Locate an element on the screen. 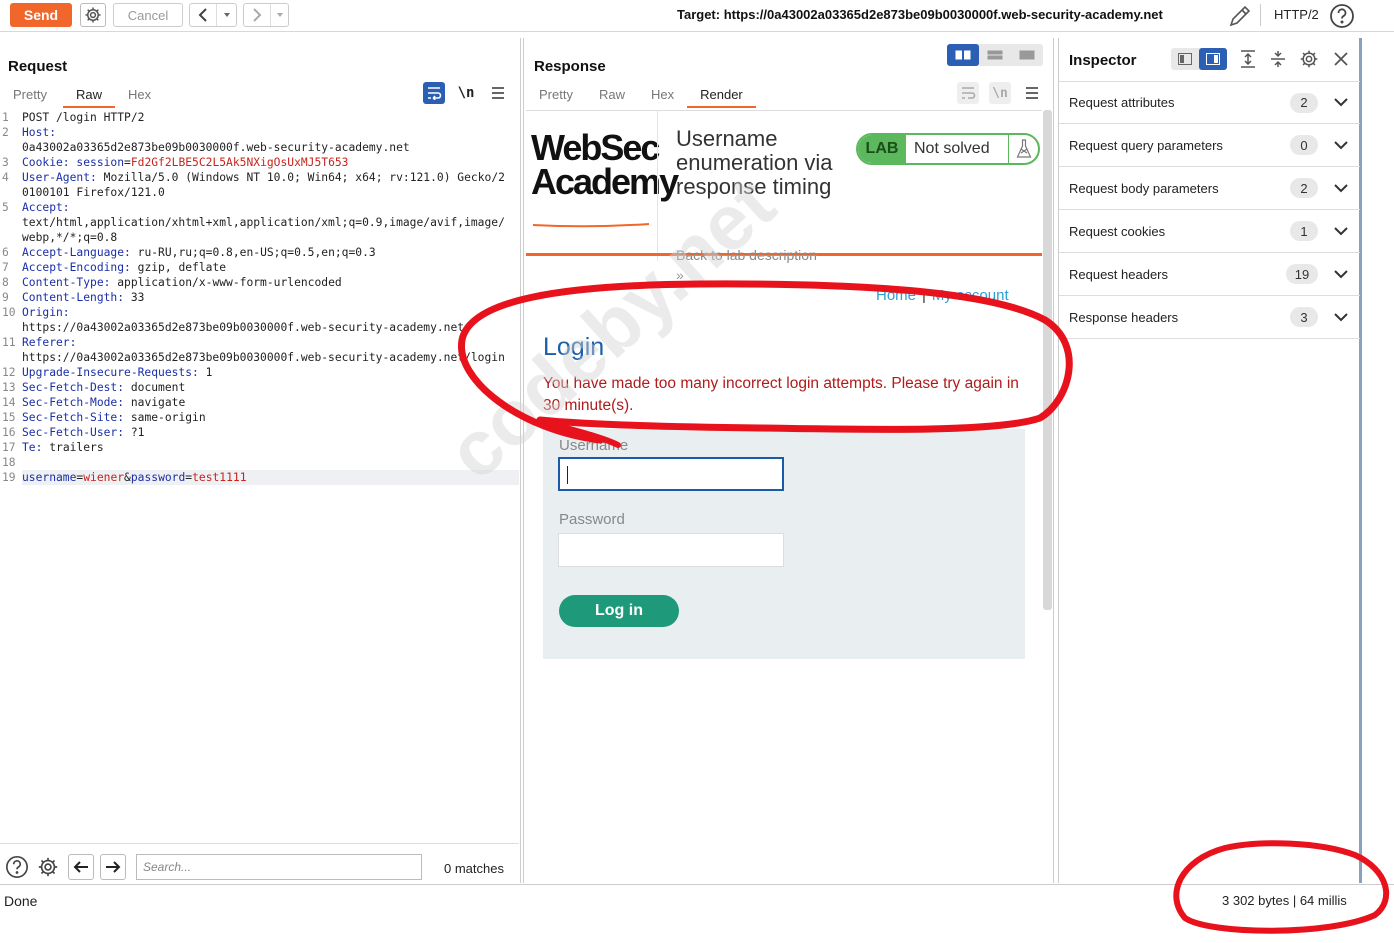 The image size is (1394, 943). settings-button is located at coordinates (93, 15).